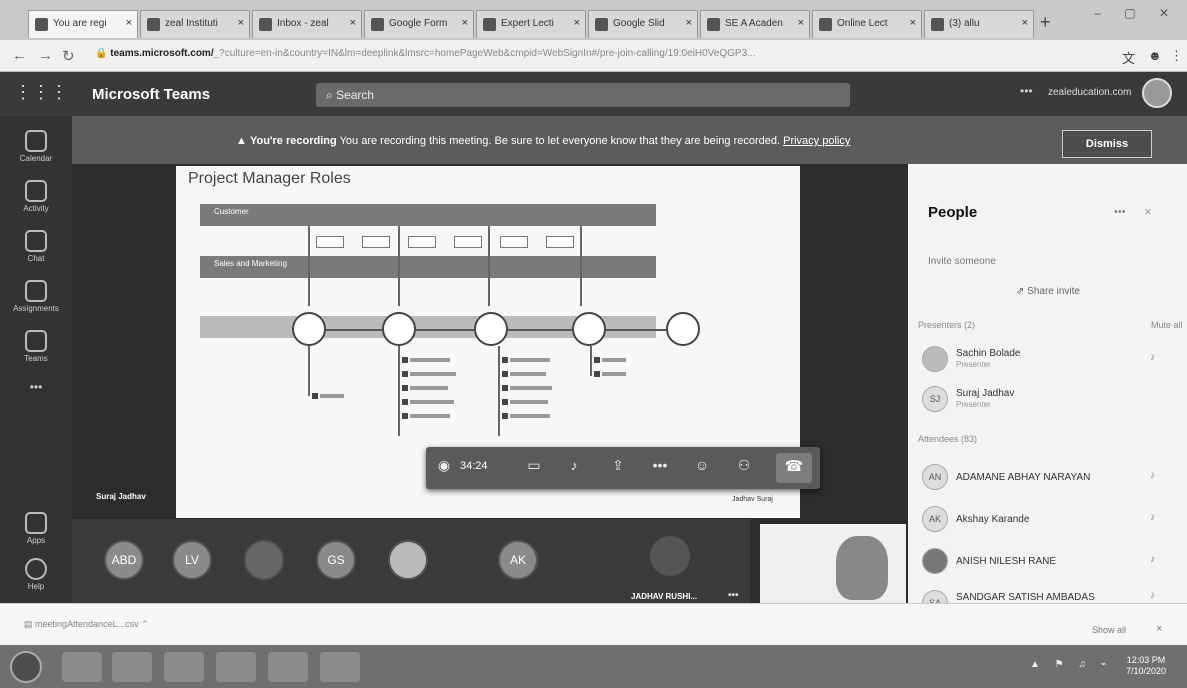  Describe the element at coordinates (935, 477) in the screenshot. I see `participant-avatar: AN` at that location.